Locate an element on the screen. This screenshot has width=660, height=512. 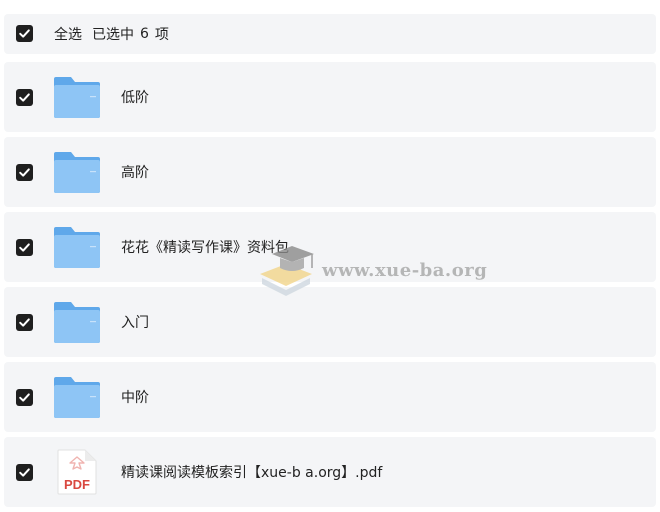
selected-prefix: 已选中 is located at coordinates (113, 35).